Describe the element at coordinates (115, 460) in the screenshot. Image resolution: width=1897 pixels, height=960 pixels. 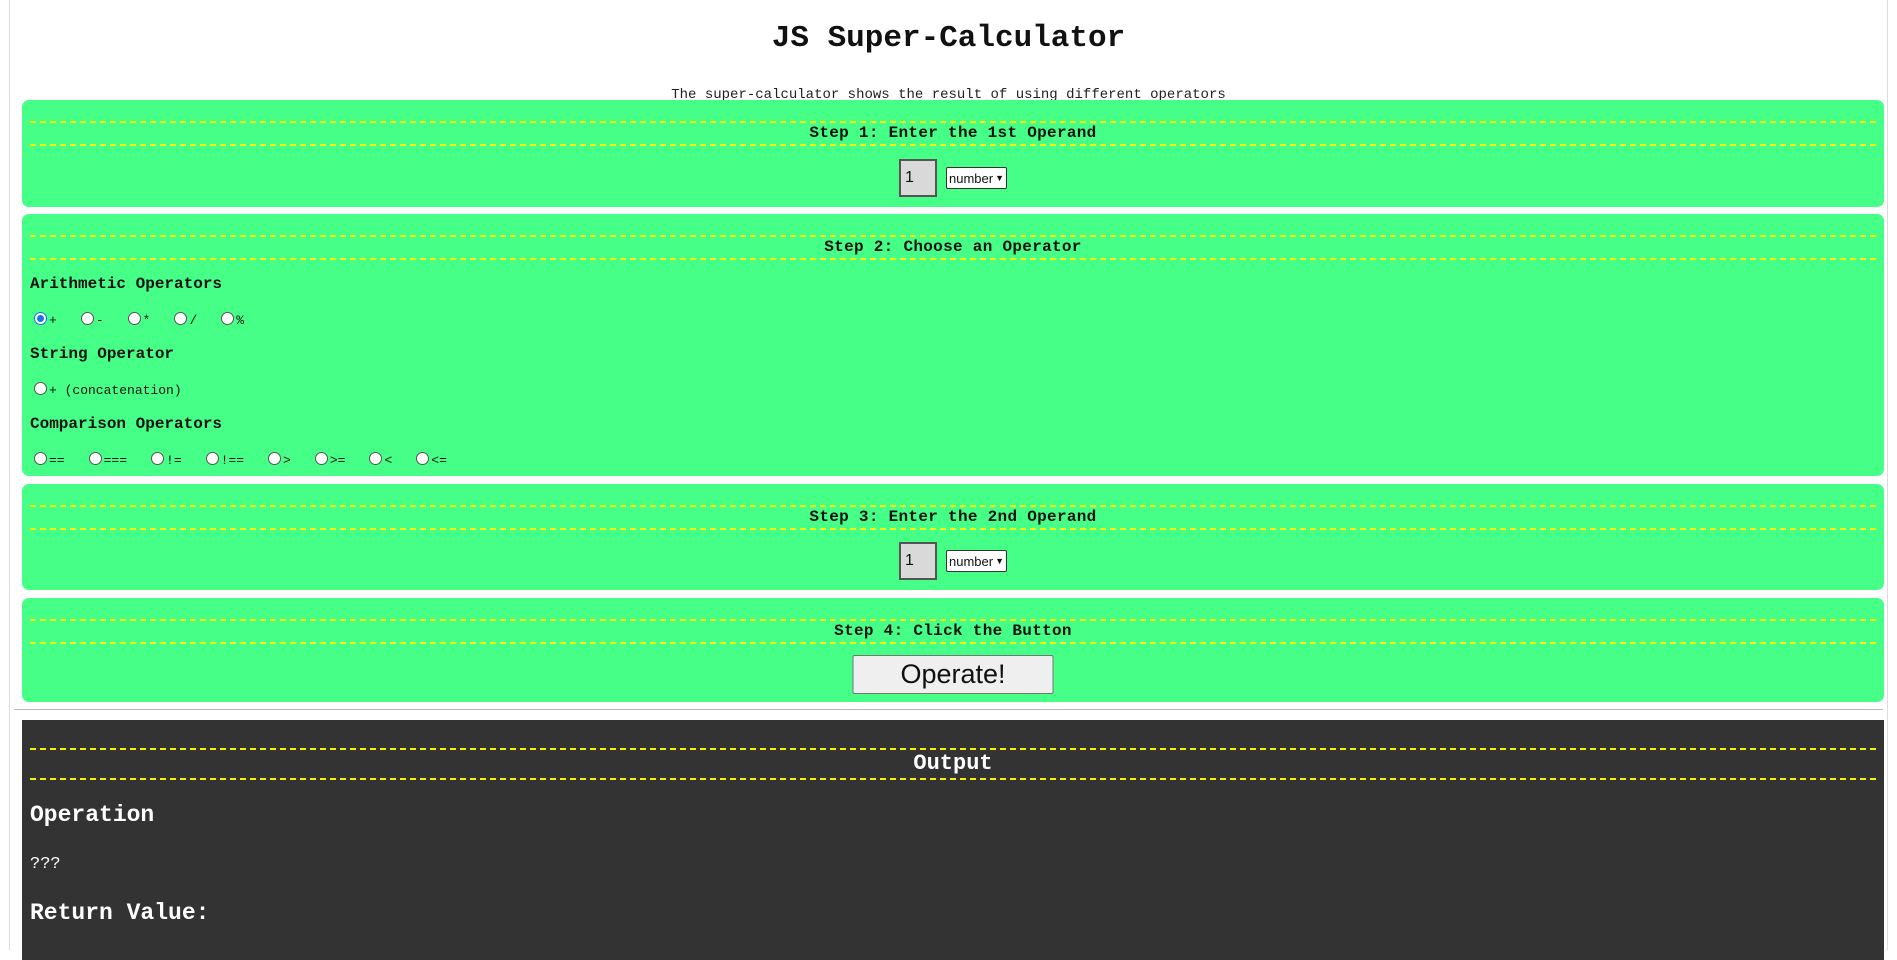
I see `operator-label: ===` at that location.